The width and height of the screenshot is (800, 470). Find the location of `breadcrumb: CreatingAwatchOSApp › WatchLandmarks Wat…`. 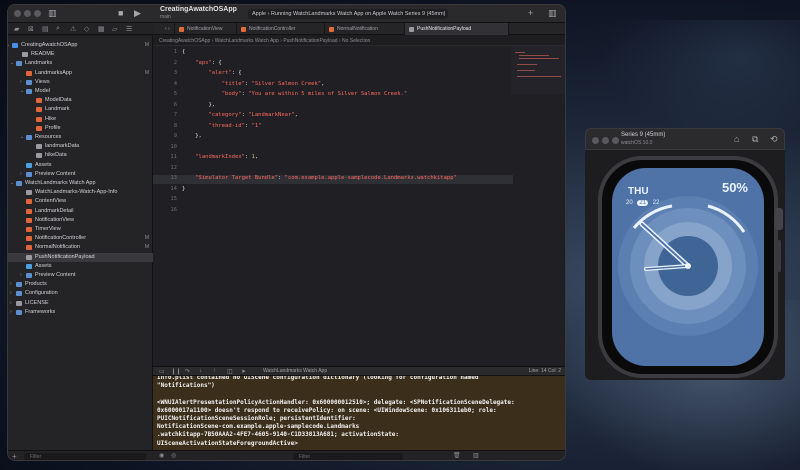

breadcrumb: CreatingAwatchOSApp › WatchLandmarks Wat… is located at coordinates (359, 41).